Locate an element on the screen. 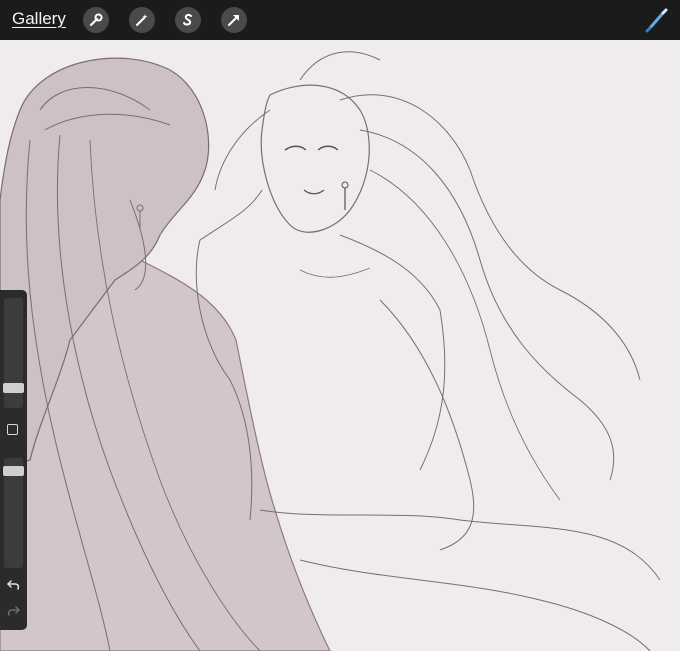 The height and width of the screenshot is (651, 680). opacity-thumb is located at coordinates (13, 471).